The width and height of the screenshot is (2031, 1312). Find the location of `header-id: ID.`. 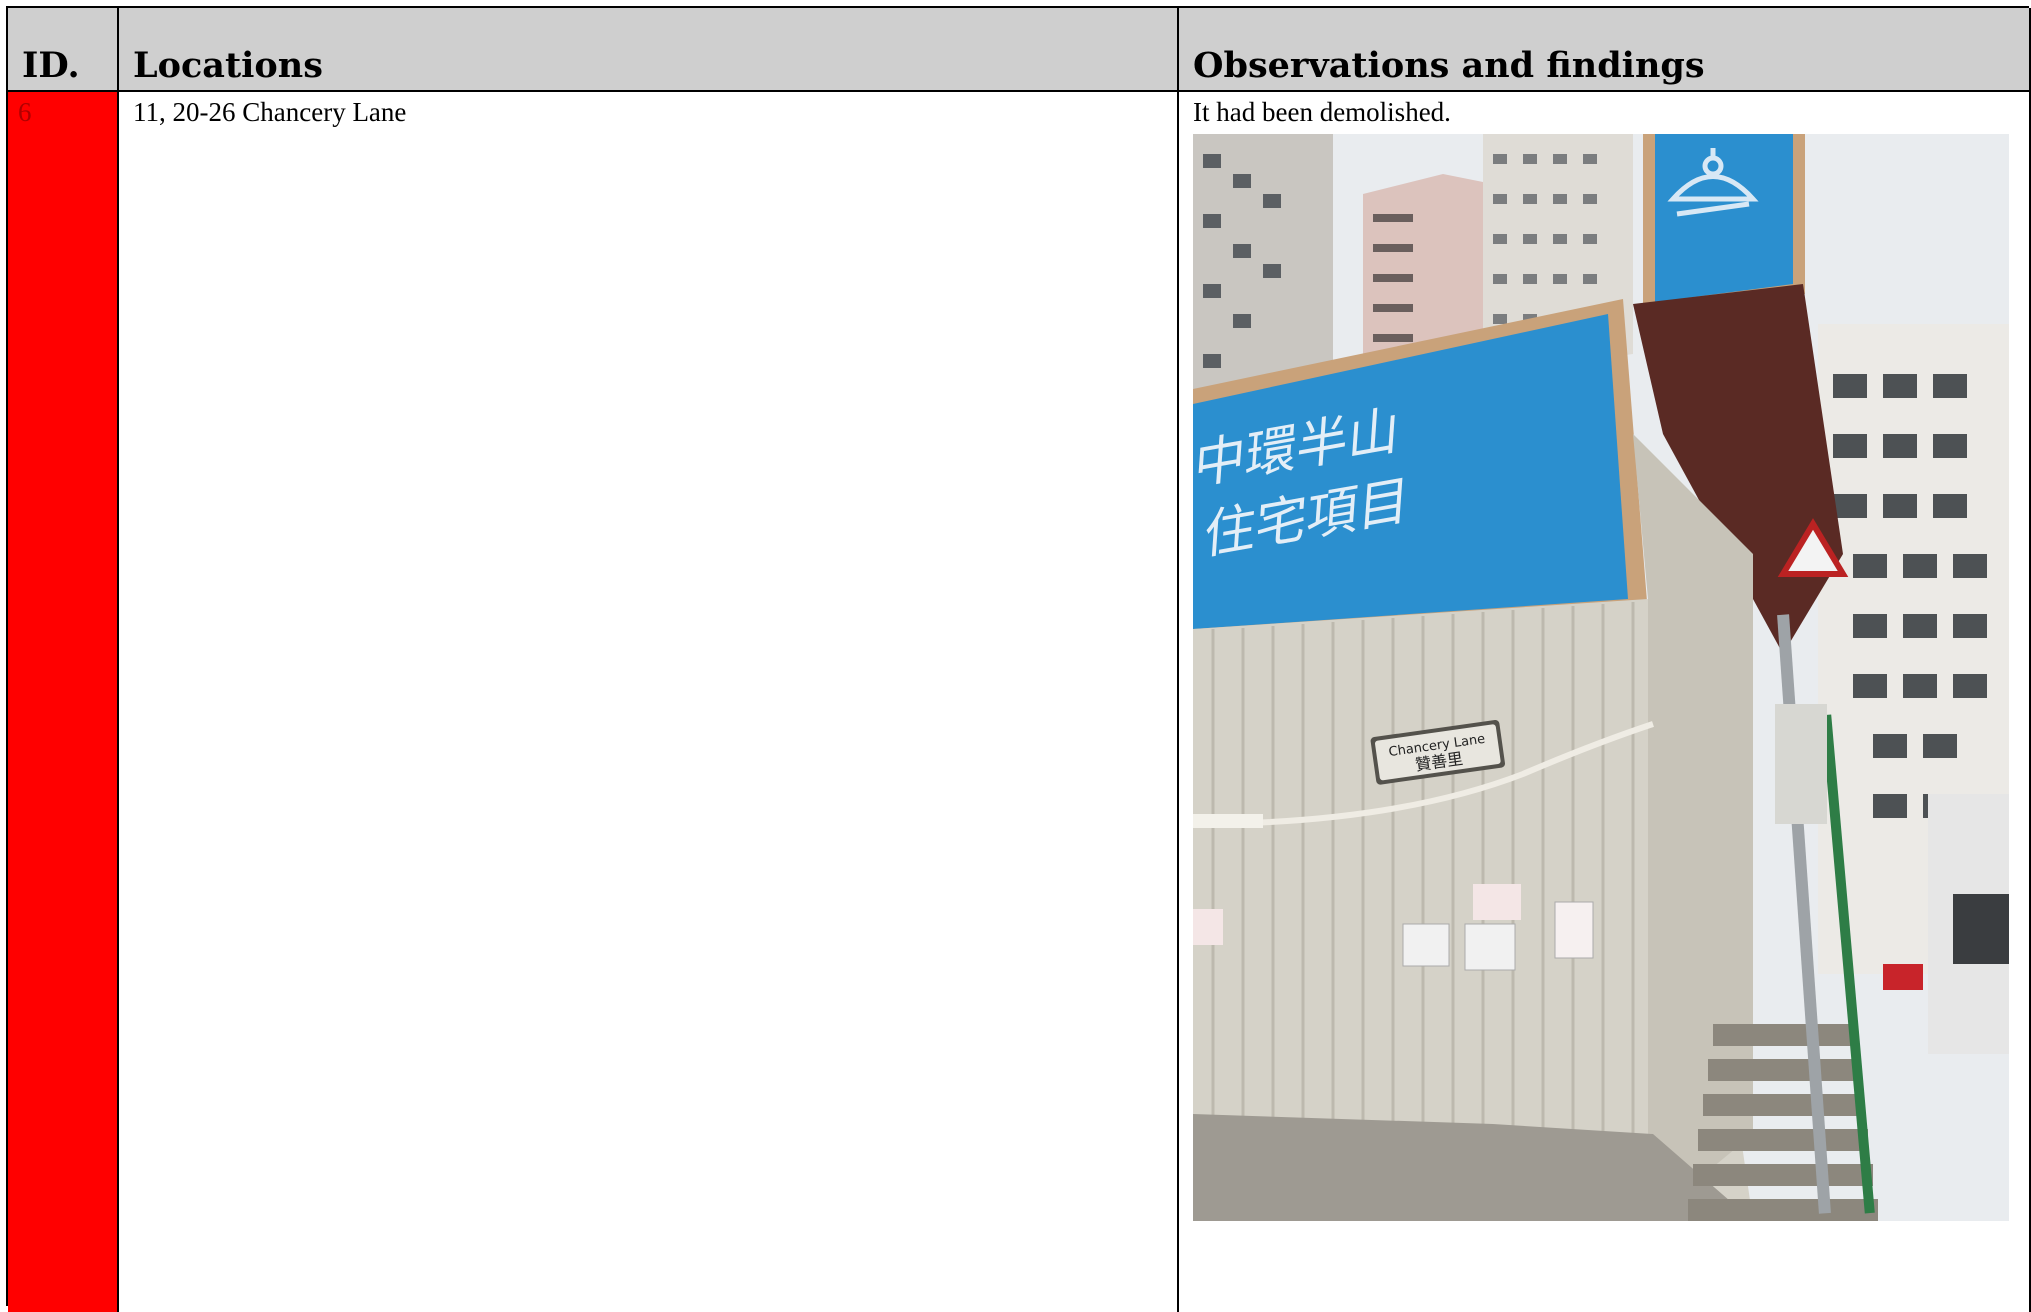

header-id: ID. is located at coordinates (63, 50).